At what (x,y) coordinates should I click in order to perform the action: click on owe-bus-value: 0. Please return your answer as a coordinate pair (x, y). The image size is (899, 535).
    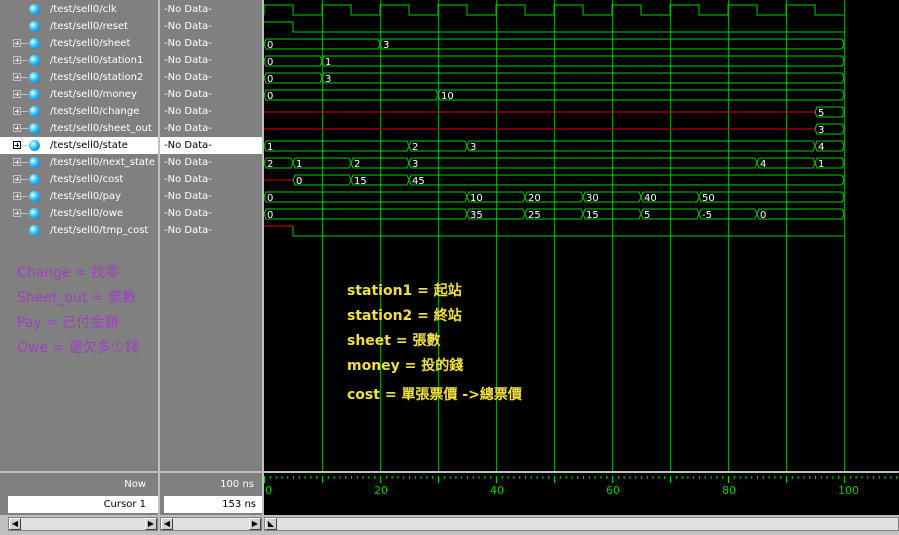
    Looking at the image, I should click on (763, 215).